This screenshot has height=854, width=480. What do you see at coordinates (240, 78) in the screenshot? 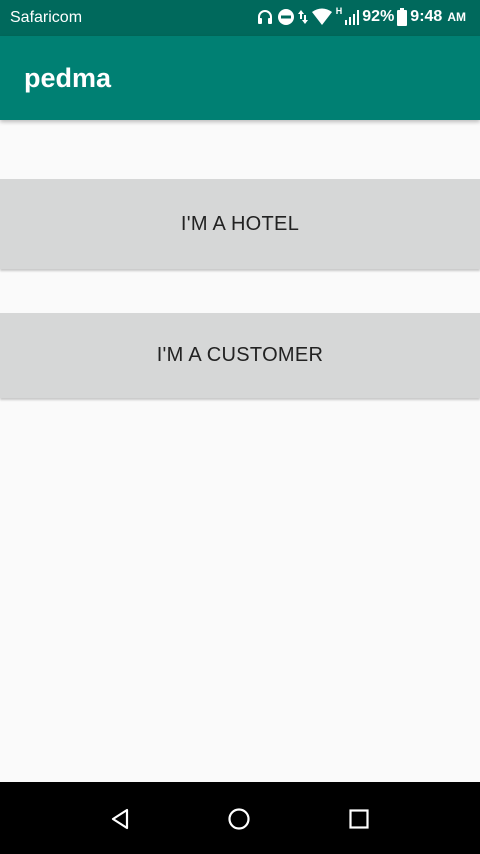
I see `app-bar: pedma` at bounding box center [240, 78].